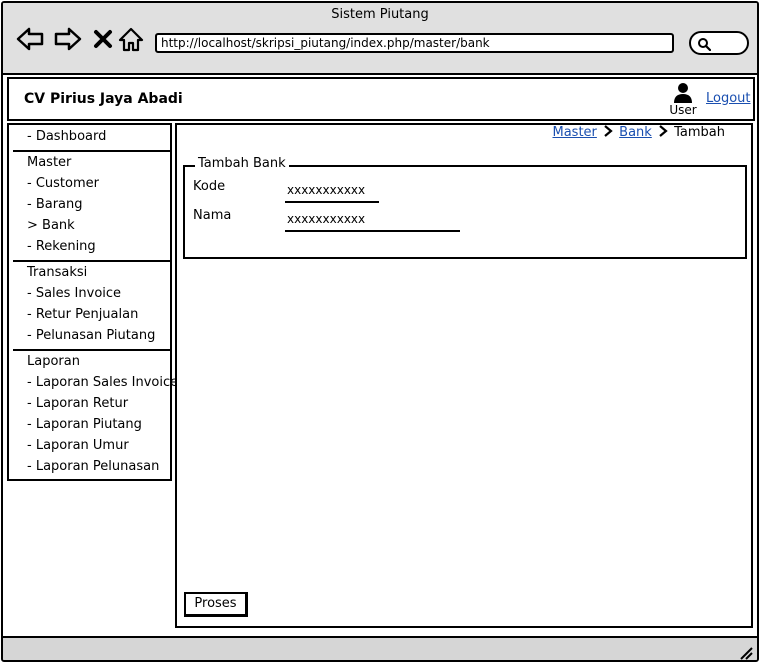  What do you see at coordinates (61, 247) in the screenshot?
I see `sidebar-item-rekening: - Rekening` at bounding box center [61, 247].